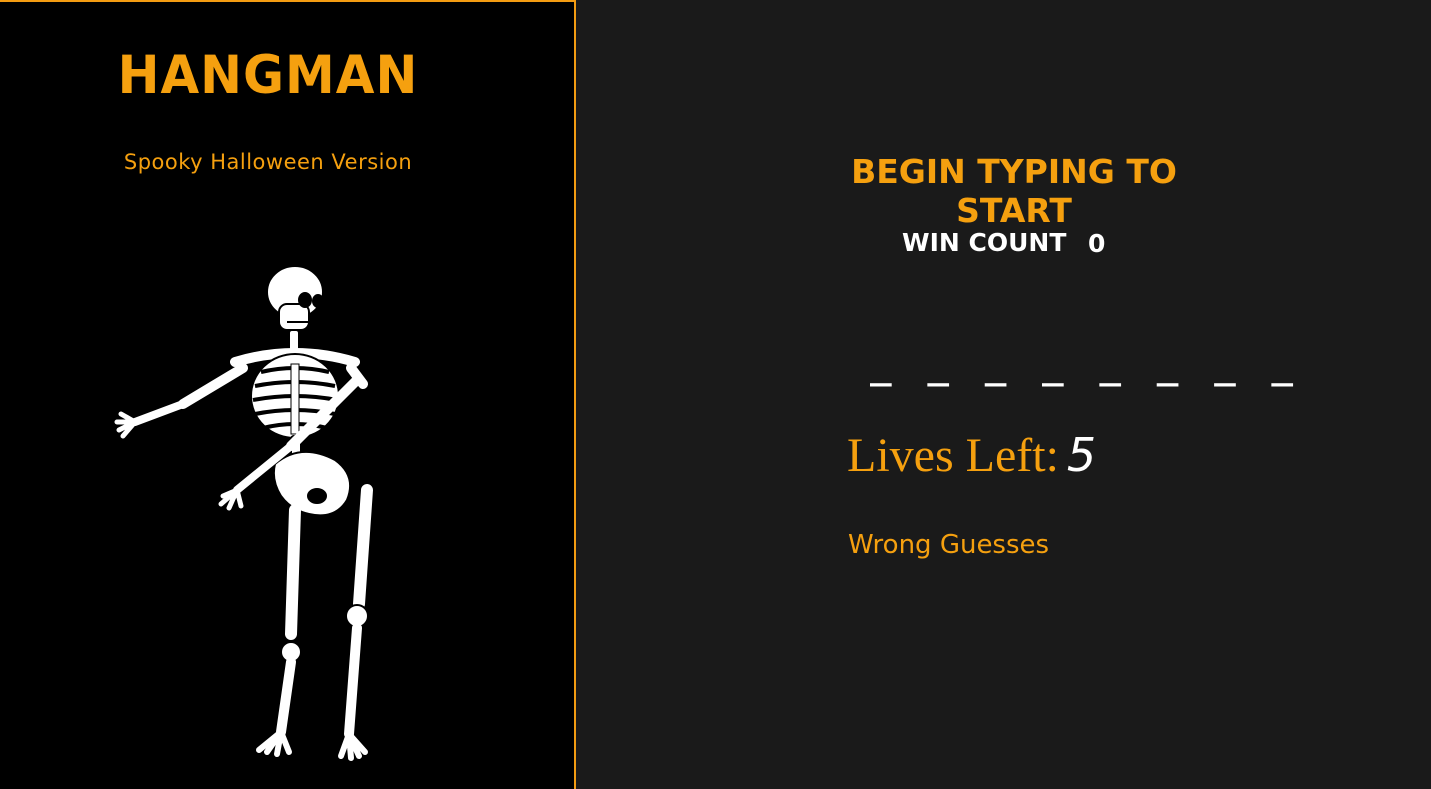  Describe the element at coordinates (1085, 366) in the screenshot. I see `word-blanks: _ _ _ _ _ _ _ _` at that location.